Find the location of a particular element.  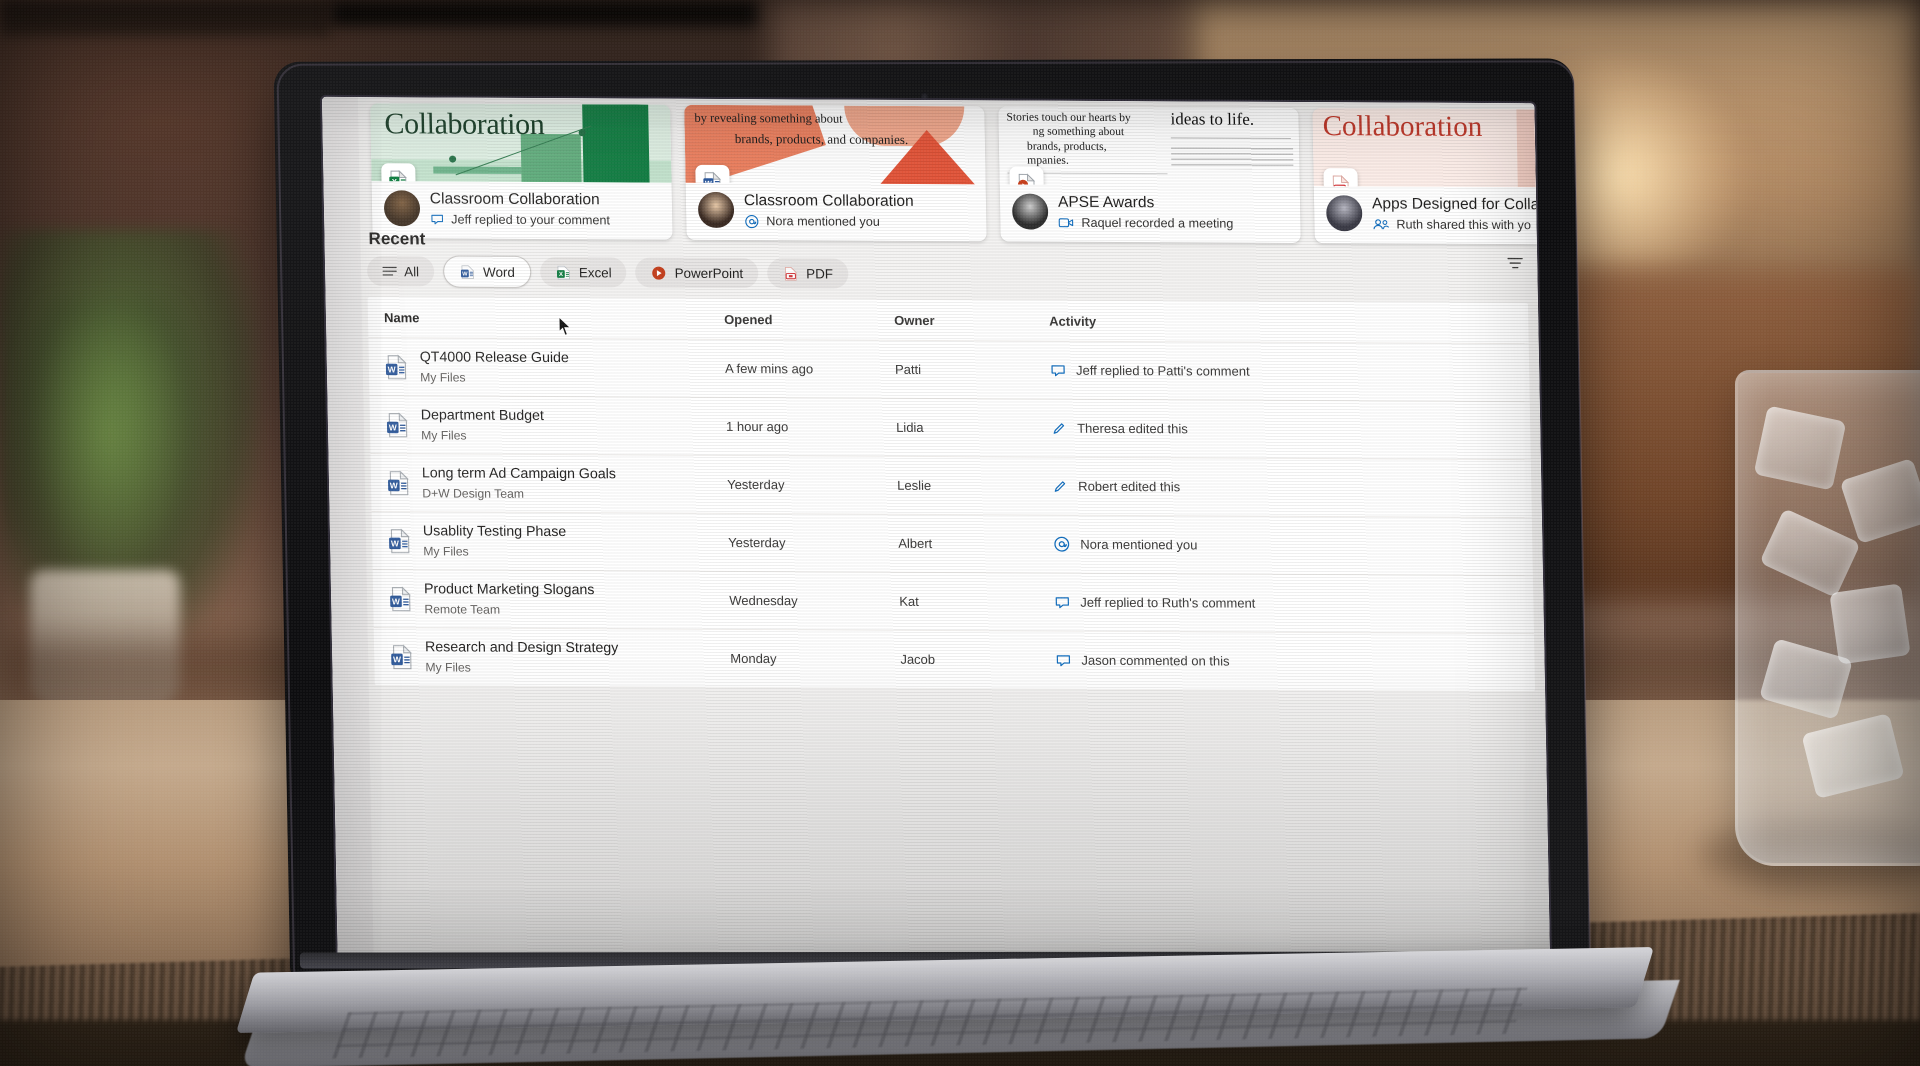

card-activity-text: Nora mentioned you is located at coordinates (823, 222).